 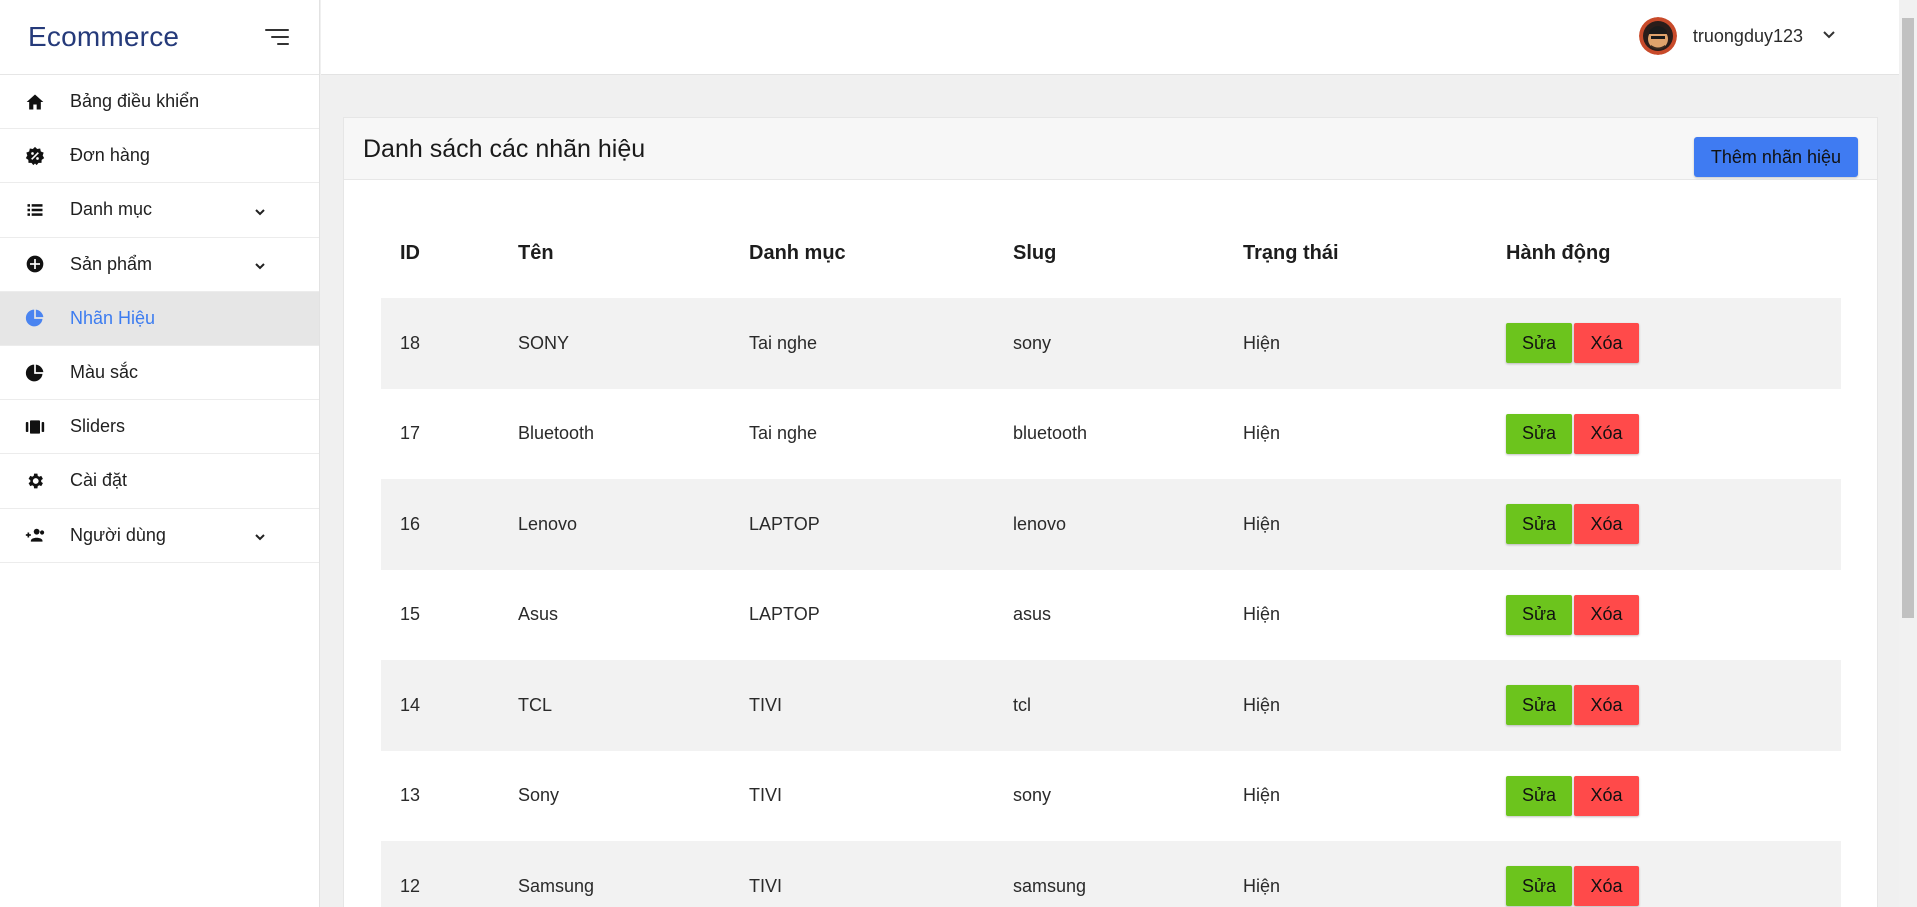 What do you see at coordinates (99, 480) in the screenshot?
I see `sidebar-item-label: Cài đặt` at bounding box center [99, 480].